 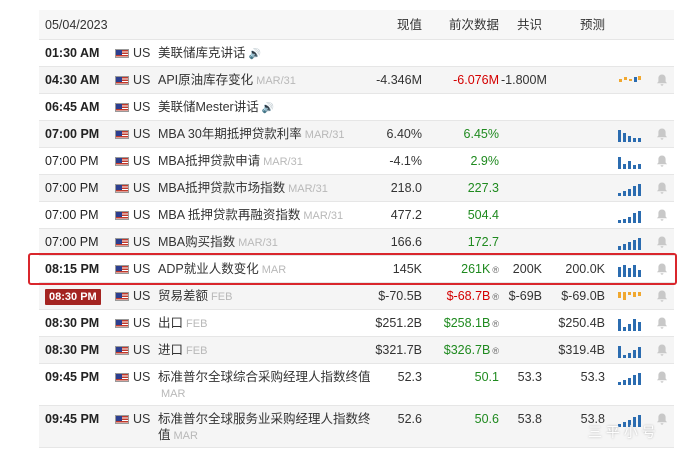 I want to click on event-period: MAR/31, so click(x=308, y=189).